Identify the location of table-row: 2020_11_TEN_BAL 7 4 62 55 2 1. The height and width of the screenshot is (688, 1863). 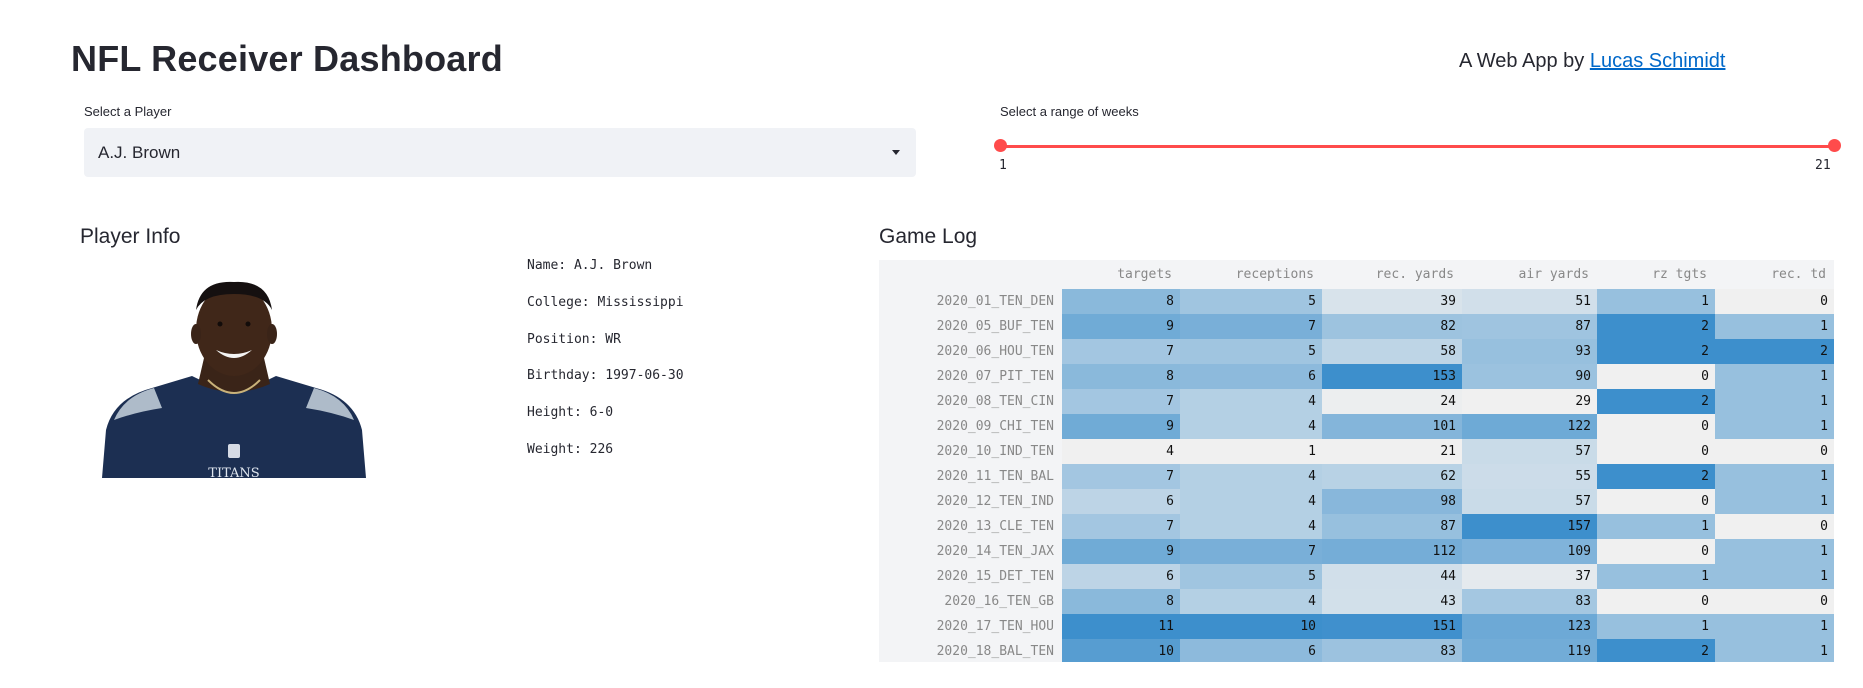
(1356, 476).